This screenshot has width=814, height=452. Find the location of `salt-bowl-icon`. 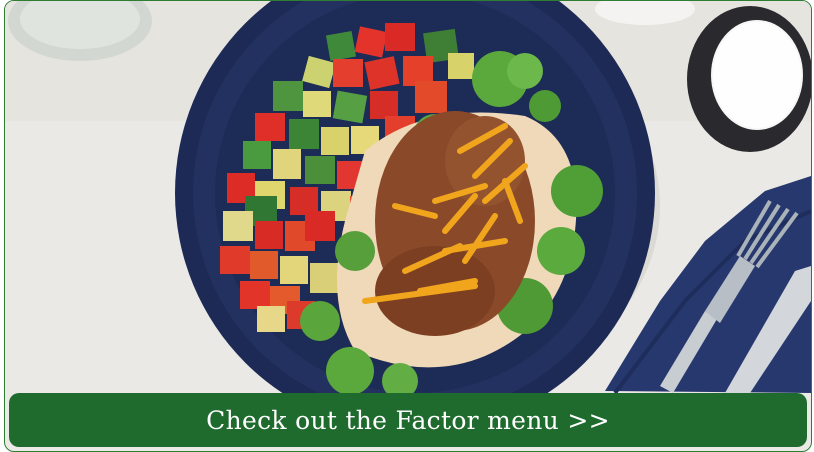

salt-bowl-icon is located at coordinates (749, 79).